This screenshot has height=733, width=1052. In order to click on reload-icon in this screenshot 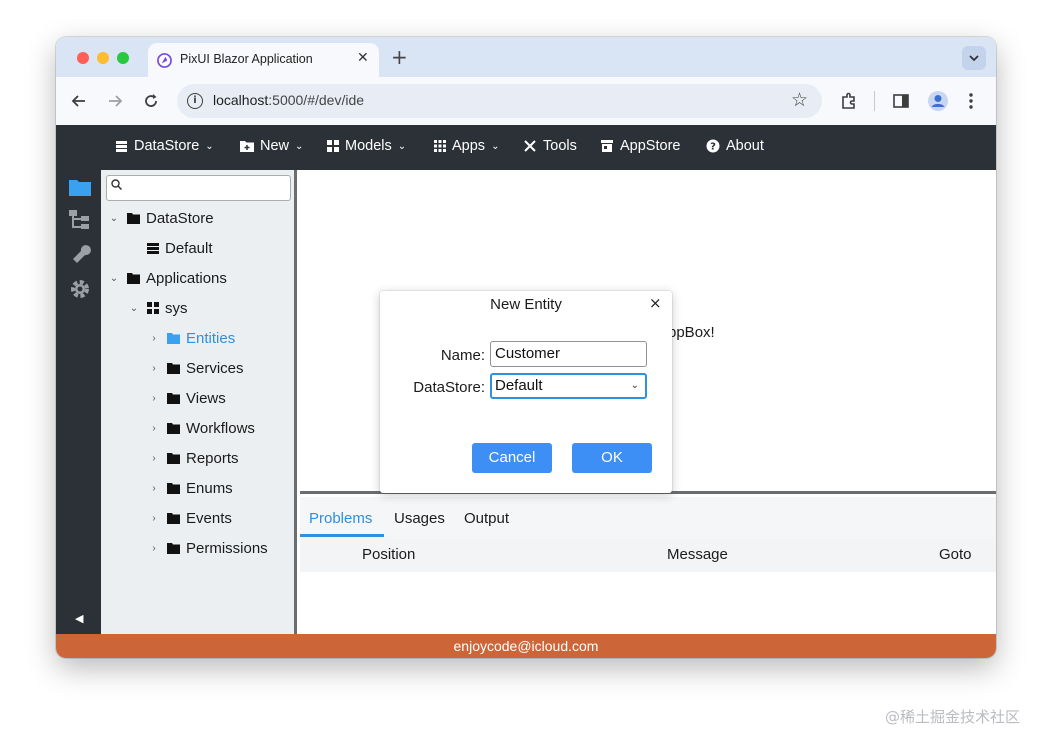, I will do `click(151, 101)`.